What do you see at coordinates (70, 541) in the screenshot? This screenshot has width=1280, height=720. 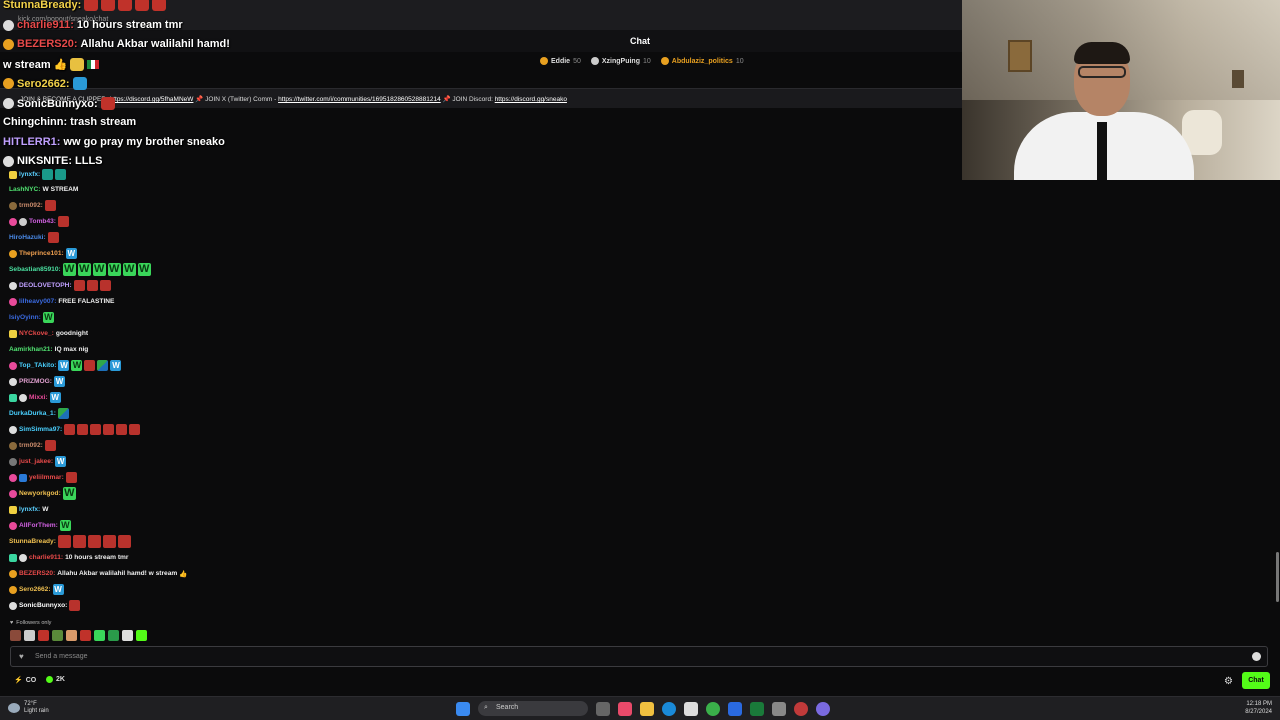 I see `chat-message: StunnaBready:` at bounding box center [70, 541].